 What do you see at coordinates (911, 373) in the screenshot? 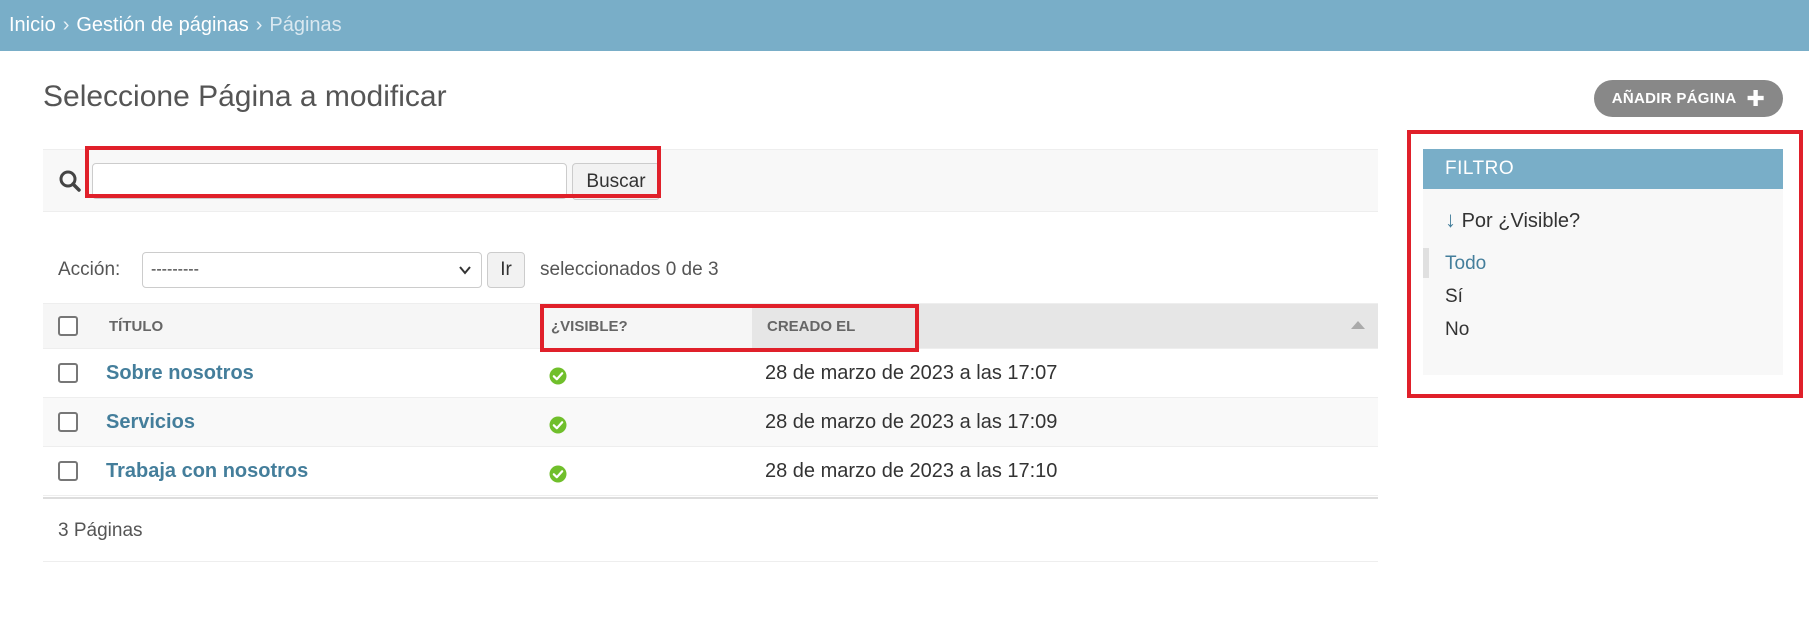
I see `row-created-date: 28 de marzo de 2023 a las 17:07` at bounding box center [911, 373].